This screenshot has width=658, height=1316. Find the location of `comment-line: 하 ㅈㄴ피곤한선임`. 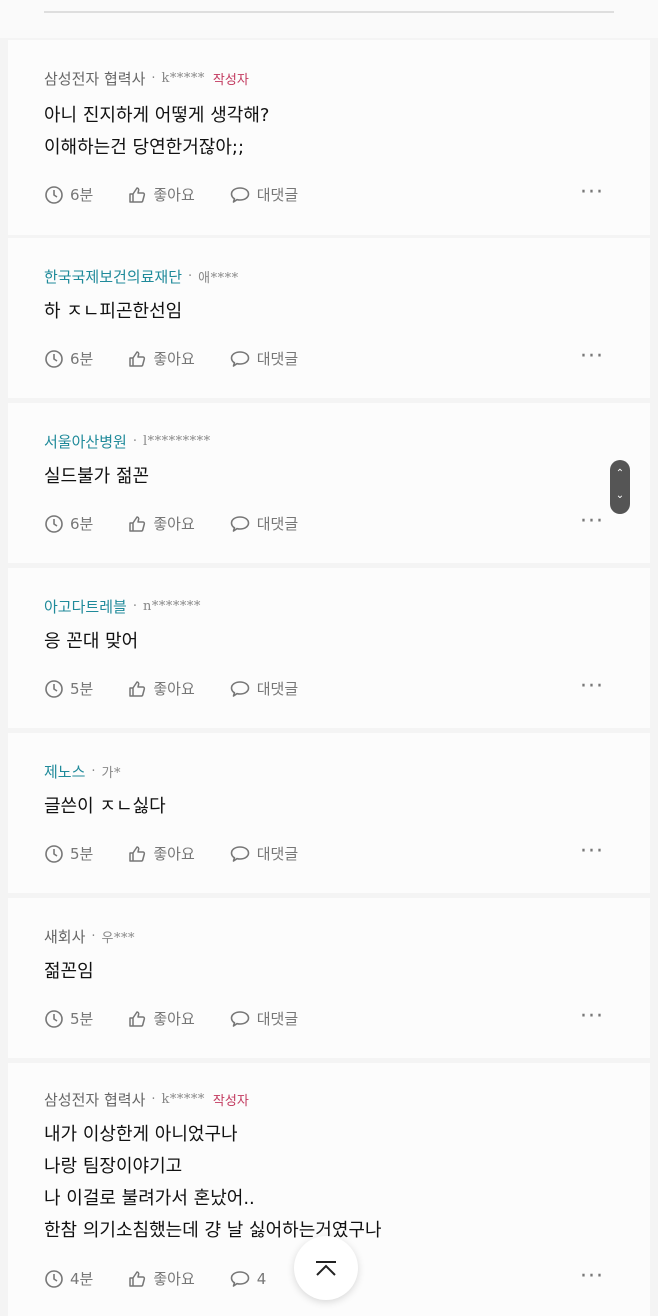

comment-line: 하 ㅈㄴ피곤한선임 is located at coordinates (113, 311).